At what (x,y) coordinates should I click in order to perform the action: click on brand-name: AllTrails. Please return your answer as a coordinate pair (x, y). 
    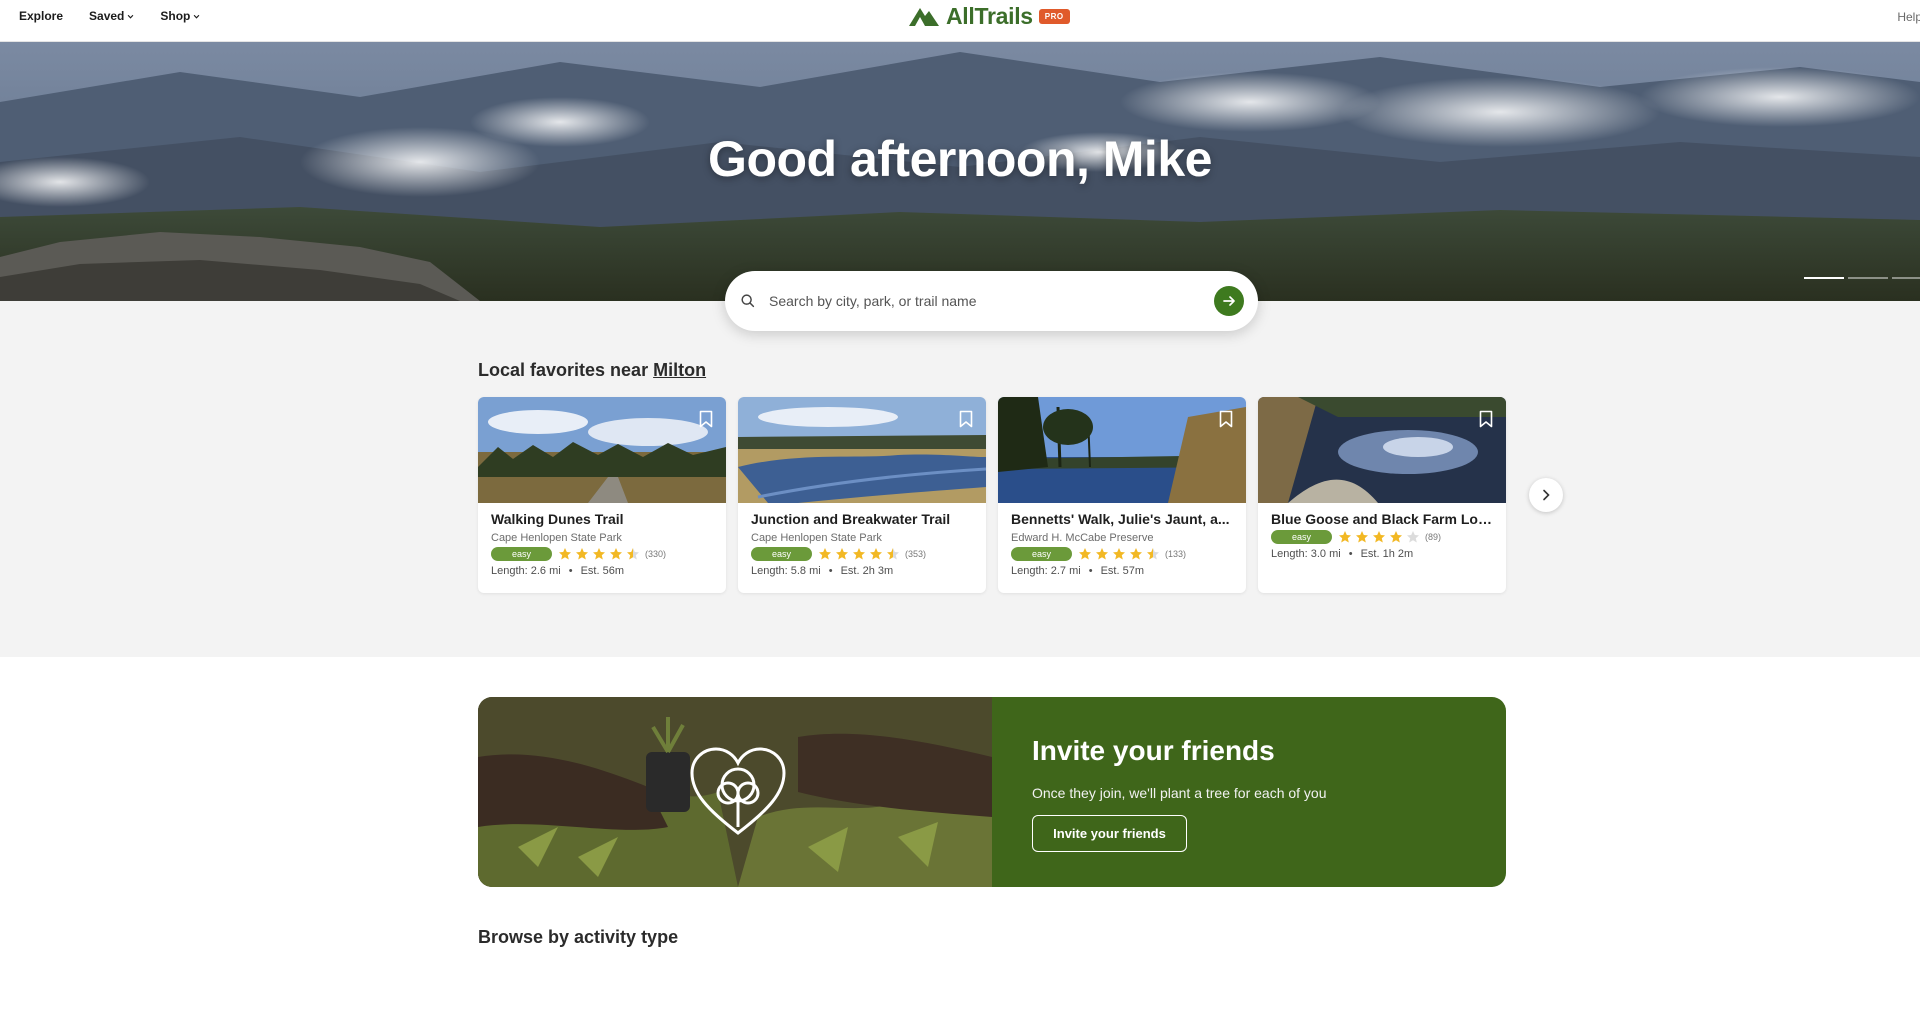
    Looking at the image, I should click on (989, 15).